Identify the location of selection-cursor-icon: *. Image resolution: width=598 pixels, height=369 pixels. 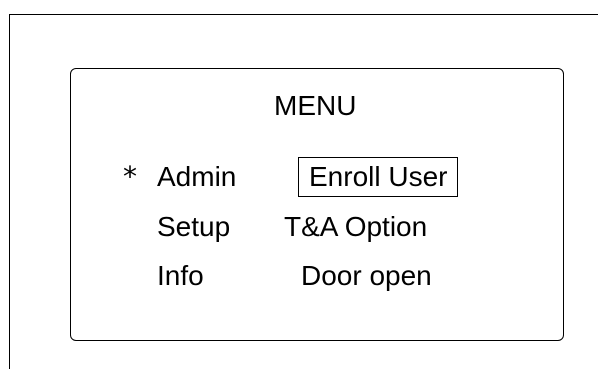
(130, 176).